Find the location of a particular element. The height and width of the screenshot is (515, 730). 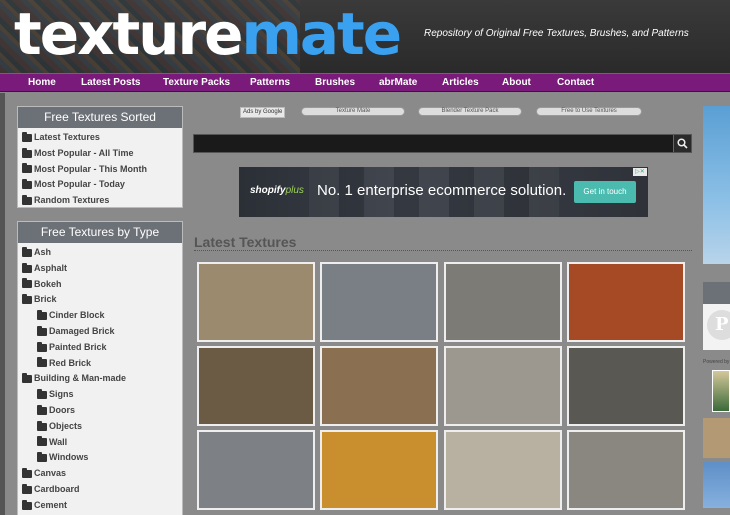

sidebar-item-most-popular-month: Most Popular - This Month is located at coordinates (100, 170).